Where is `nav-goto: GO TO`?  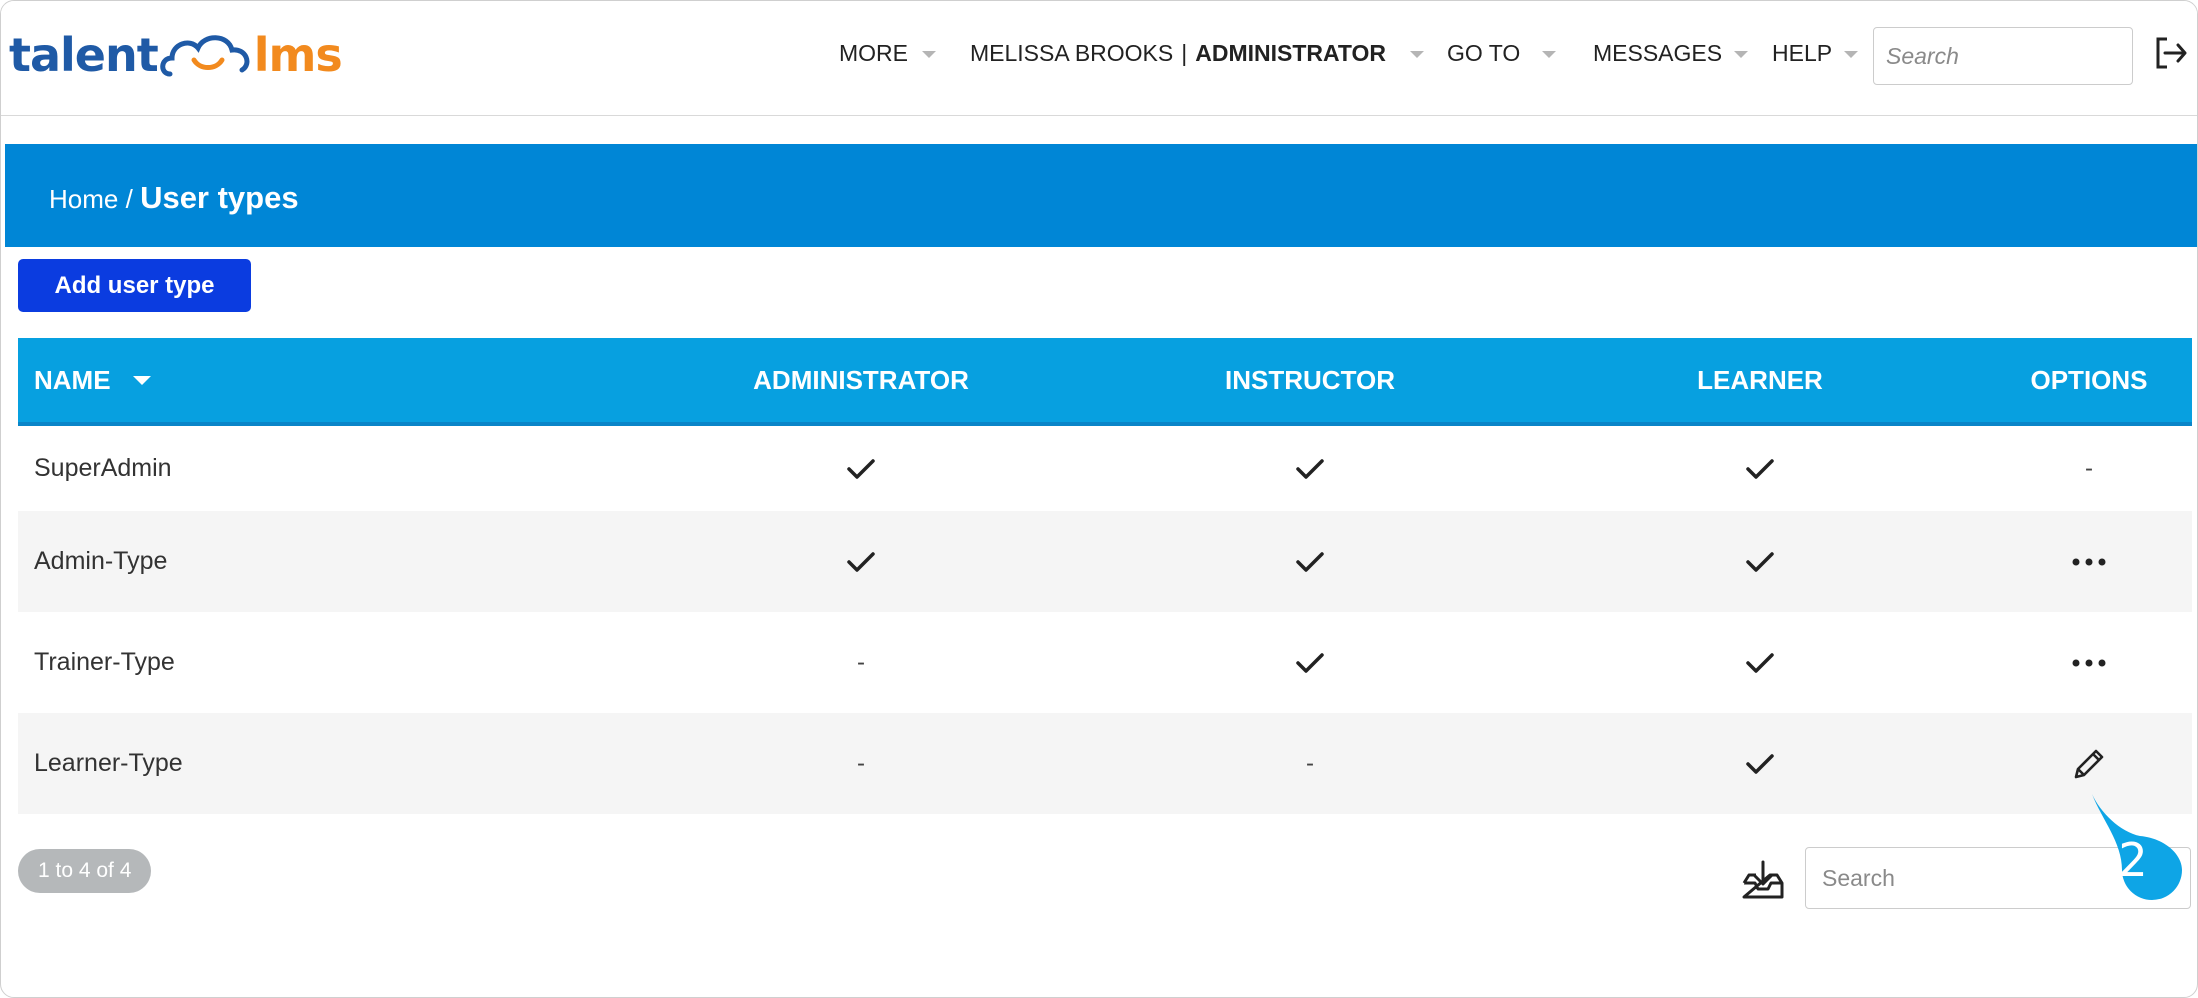 nav-goto: GO TO is located at coordinates (1502, 53).